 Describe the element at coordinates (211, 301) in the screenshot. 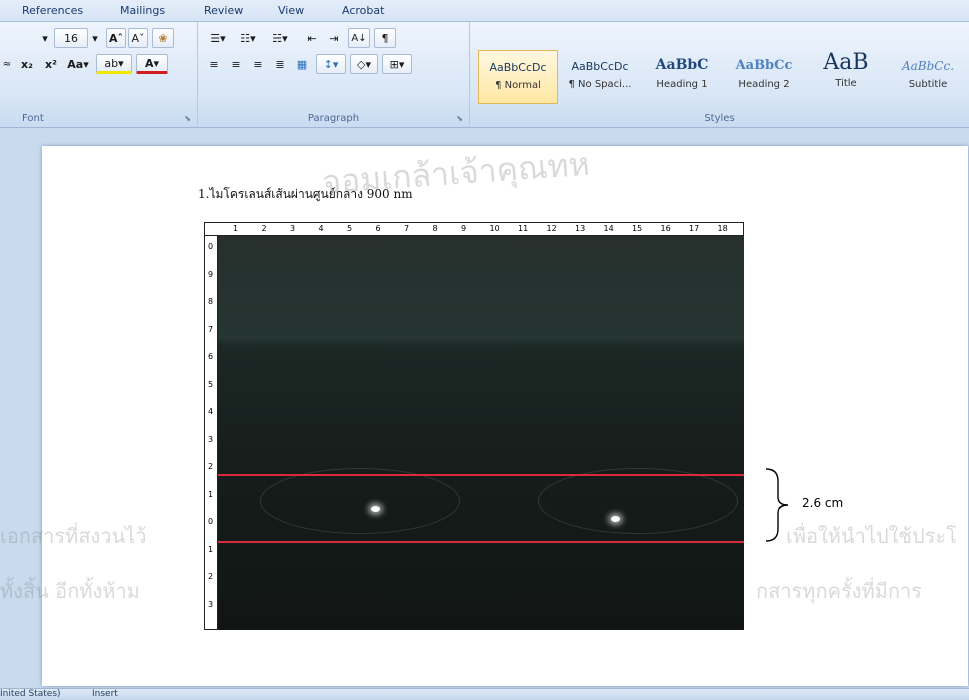

I see `ruler-v-number: 8` at that location.